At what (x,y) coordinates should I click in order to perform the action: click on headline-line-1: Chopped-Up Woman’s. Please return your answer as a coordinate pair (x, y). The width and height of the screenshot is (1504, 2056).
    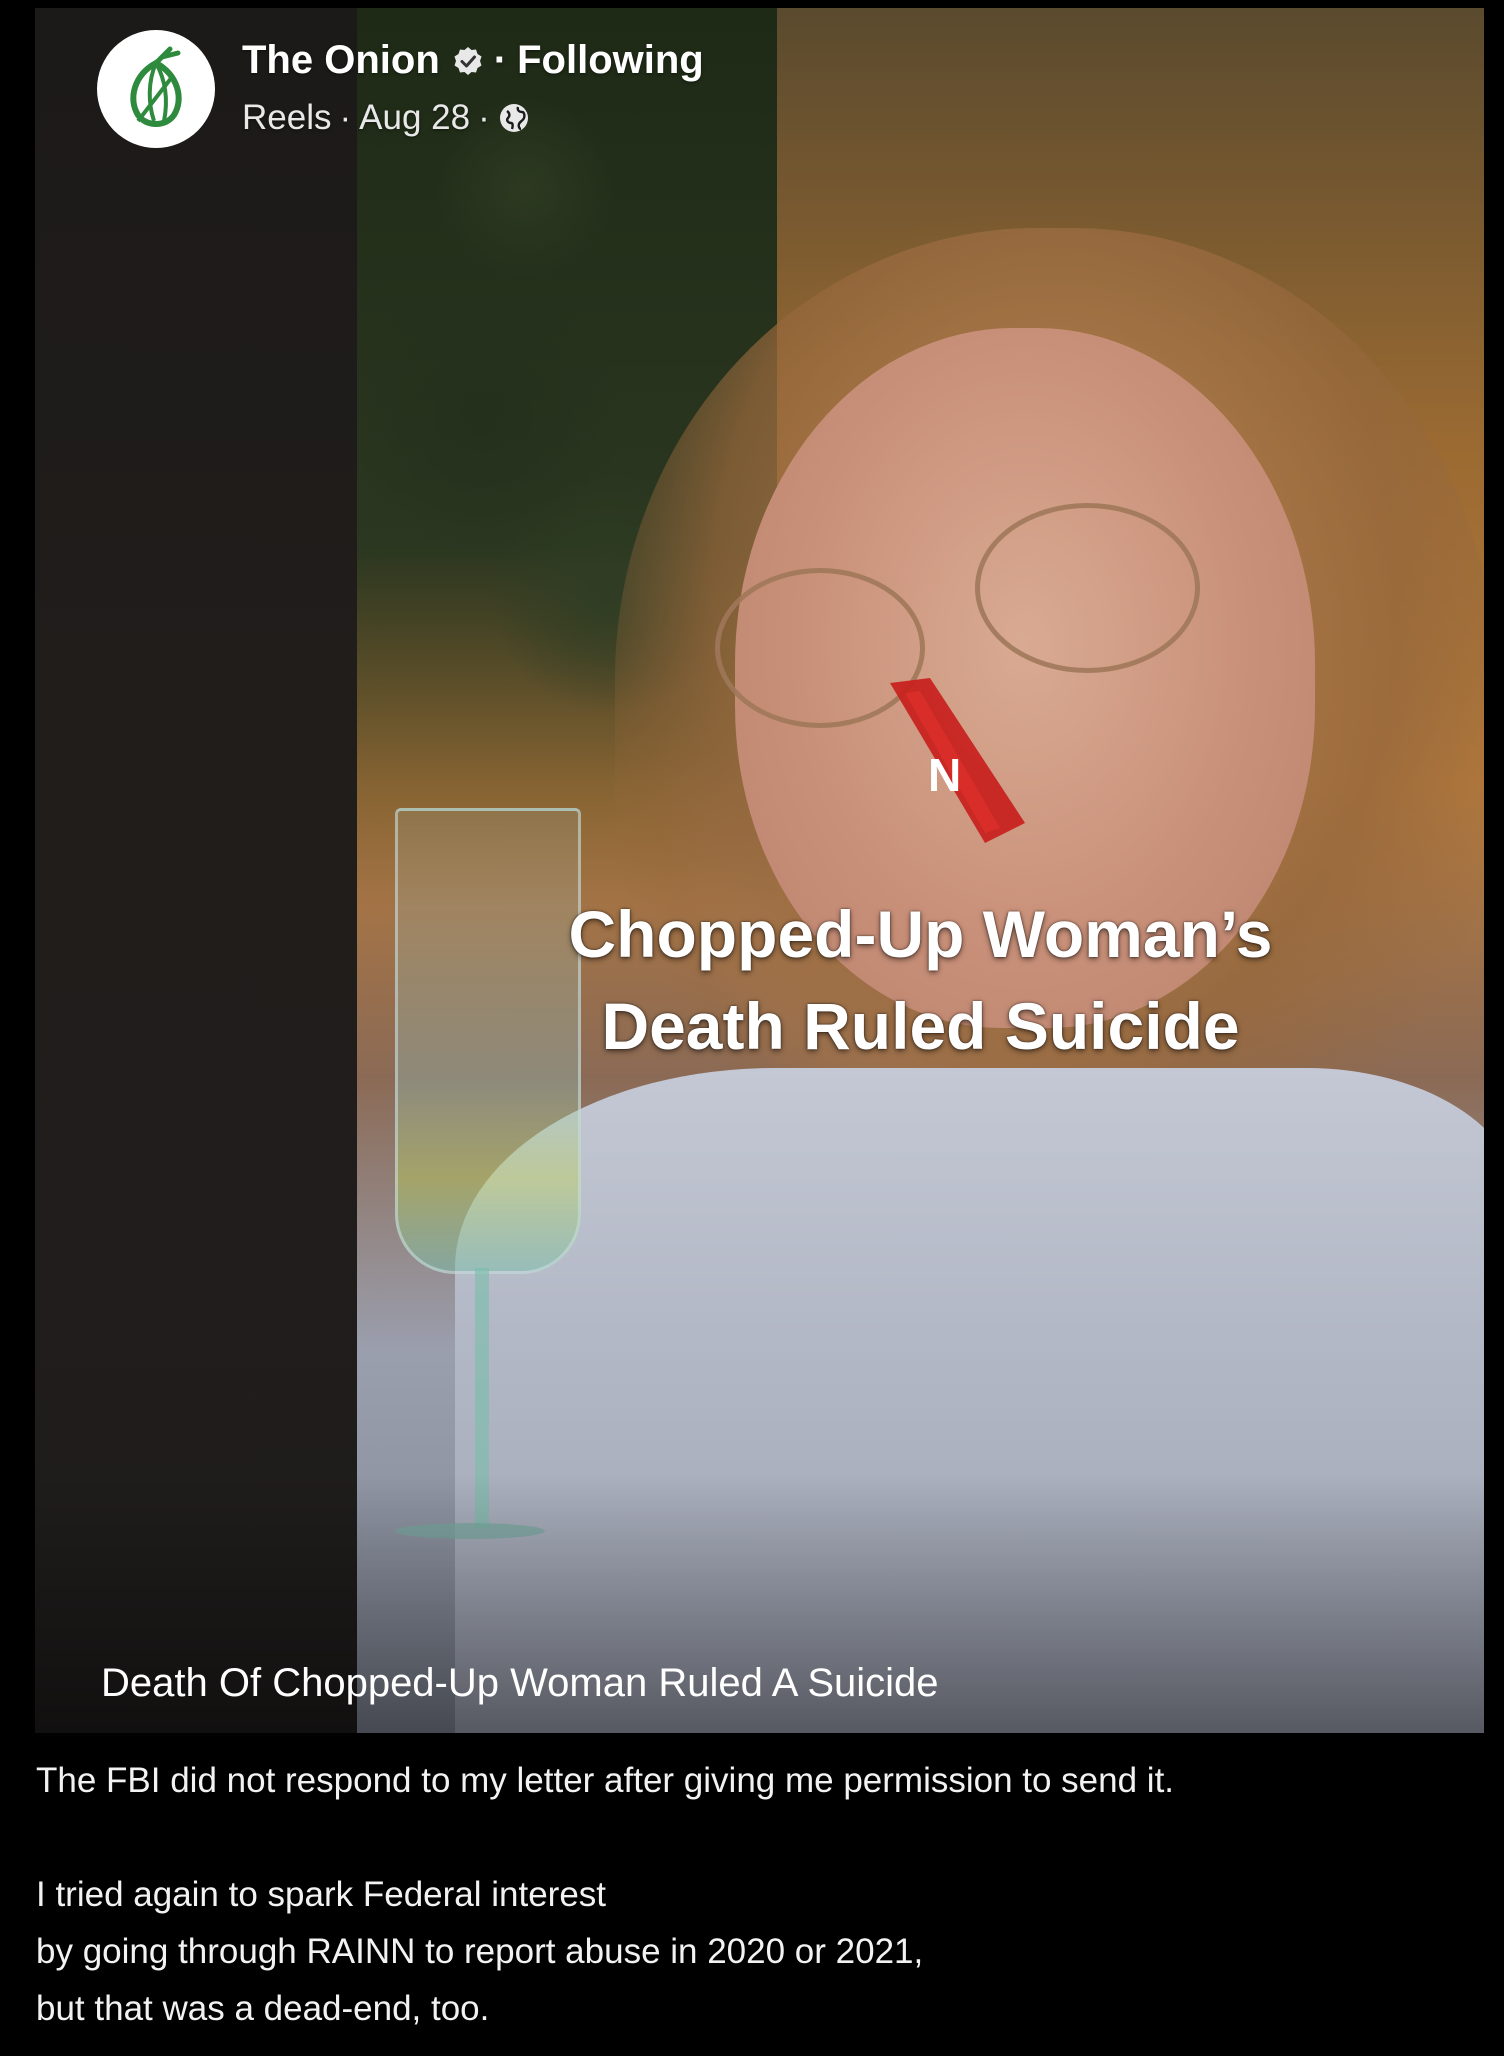
    Looking at the image, I should click on (920, 934).